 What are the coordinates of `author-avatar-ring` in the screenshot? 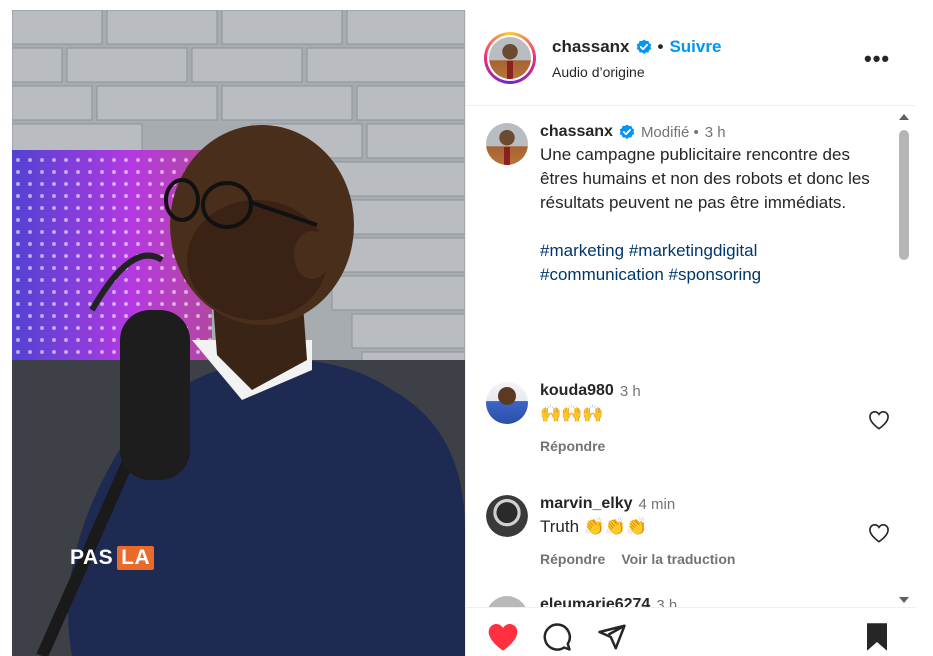 It's located at (510, 58).